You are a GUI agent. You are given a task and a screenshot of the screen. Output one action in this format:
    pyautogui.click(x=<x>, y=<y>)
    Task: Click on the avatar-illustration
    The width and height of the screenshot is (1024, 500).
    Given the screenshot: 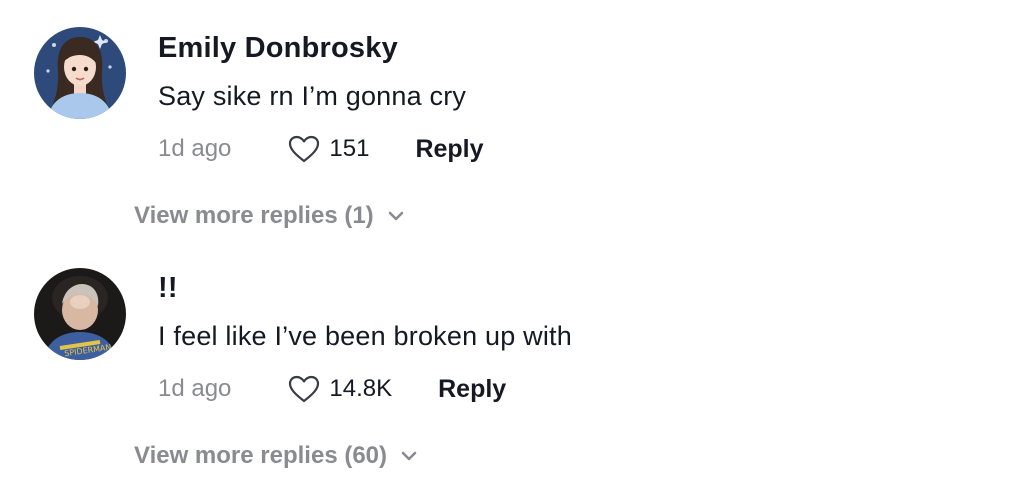 What is the action you would take?
    pyautogui.click(x=80, y=73)
    